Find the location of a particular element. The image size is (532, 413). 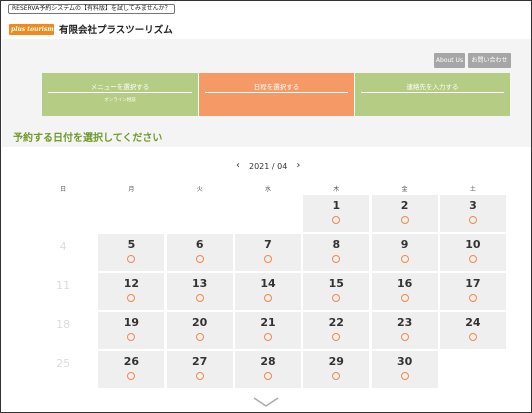

calendar-day-available: 24 is located at coordinates (472, 330).